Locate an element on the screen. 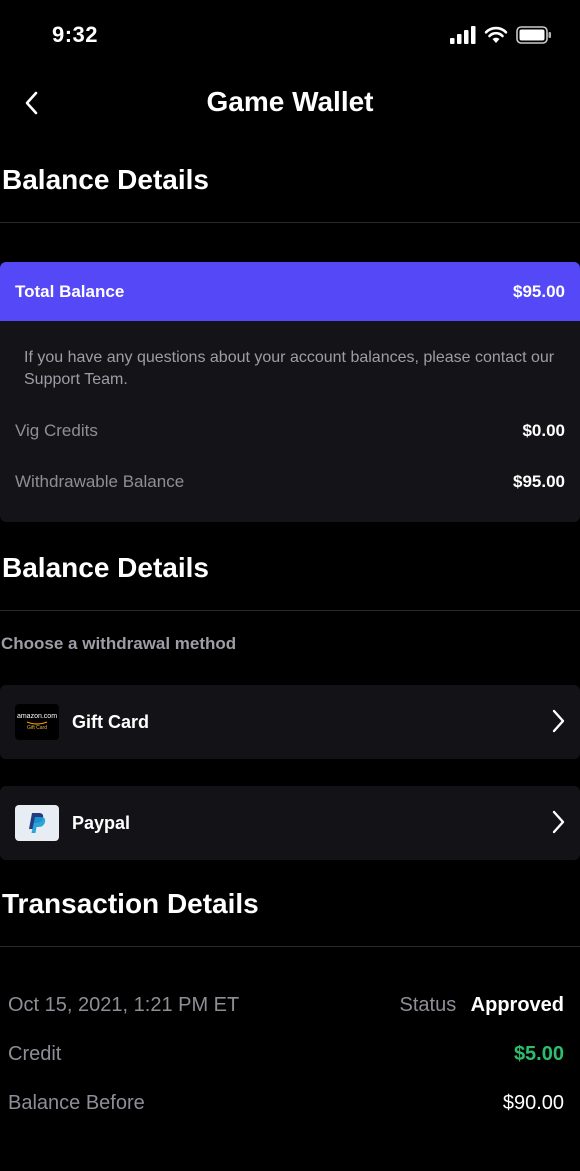  status-time: 9:32 is located at coordinates (75, 34).